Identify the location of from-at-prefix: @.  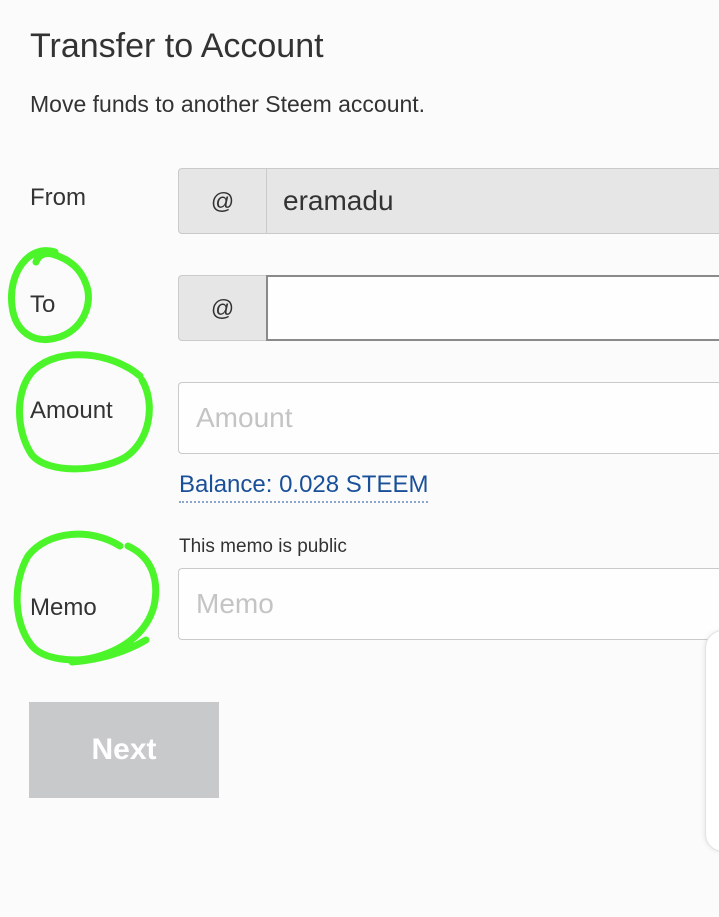
(222, 201).